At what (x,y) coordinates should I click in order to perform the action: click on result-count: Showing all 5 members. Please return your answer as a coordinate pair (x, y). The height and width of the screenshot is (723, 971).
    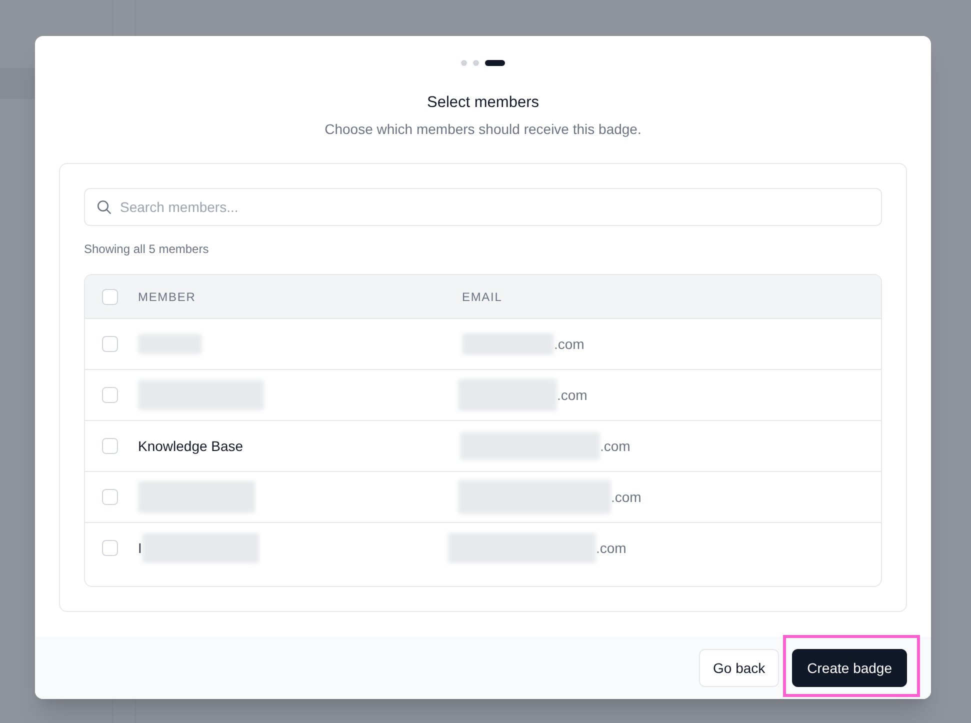
    Looking at the image, I should click on (147, 249).